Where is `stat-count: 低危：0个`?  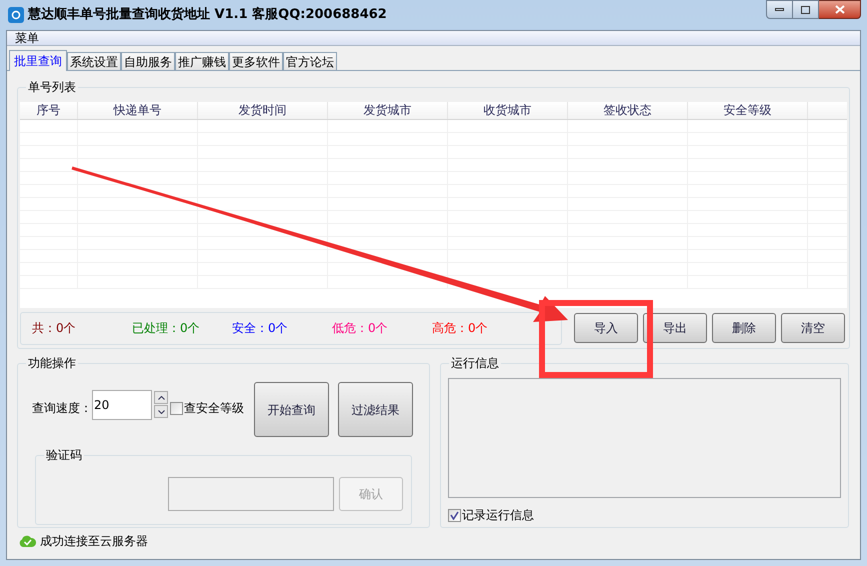
stat-count: 低危：0个 is located at coordinates (360, 328).